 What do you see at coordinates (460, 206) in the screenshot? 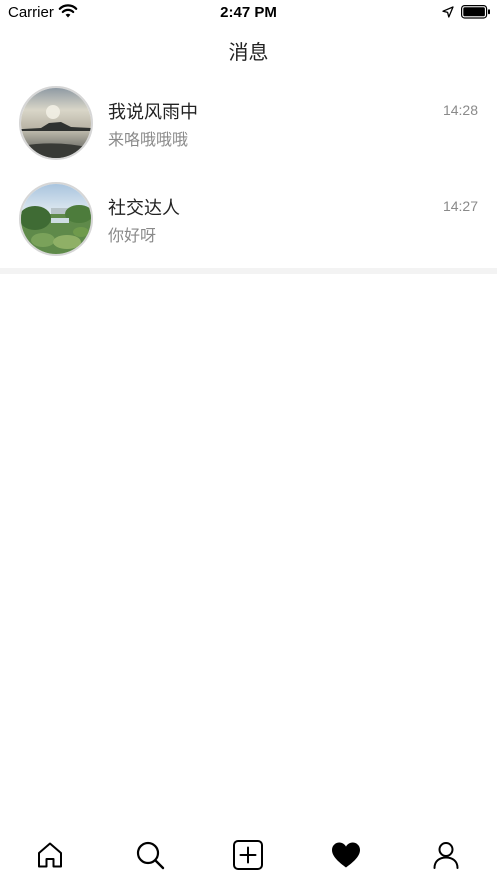
I see `message-time: 14:27` at bounding box center [460, 206].